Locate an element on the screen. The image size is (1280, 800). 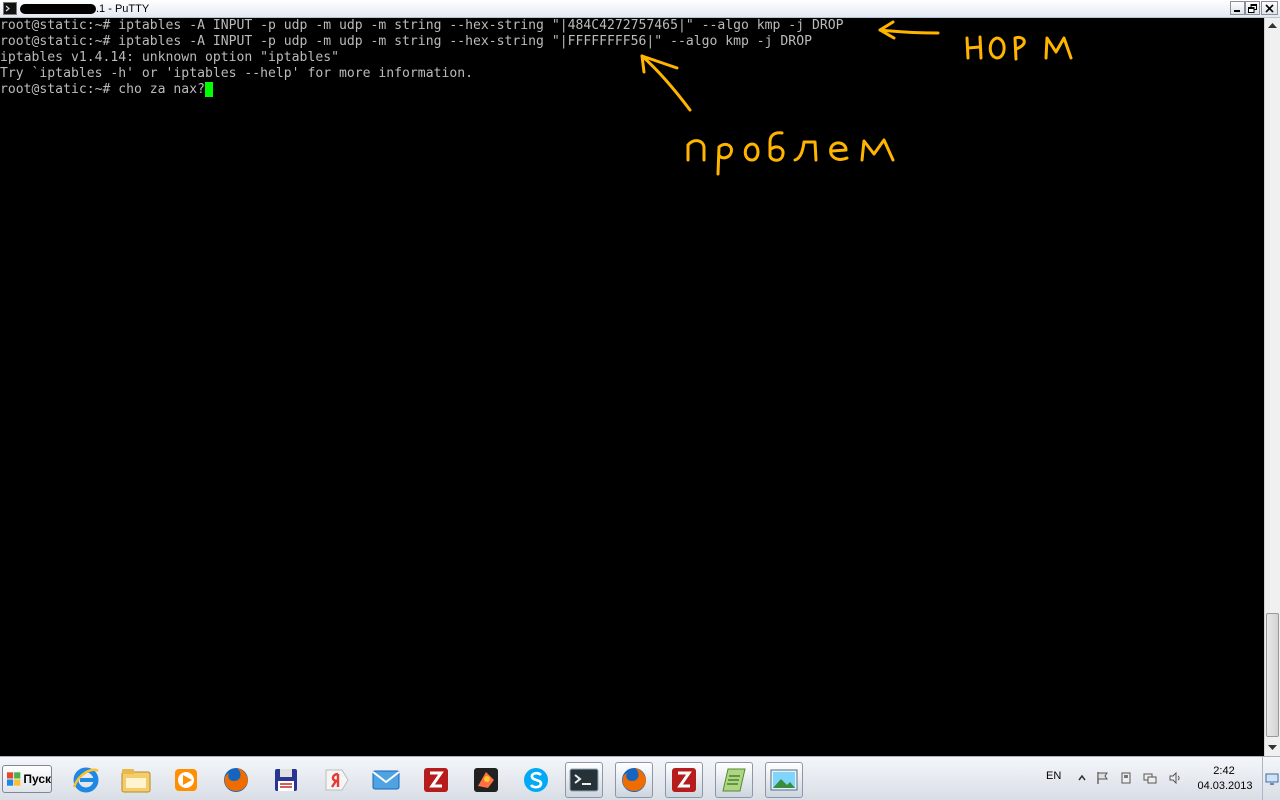
language-indicator: EN is located at coordinates (1053, 776).